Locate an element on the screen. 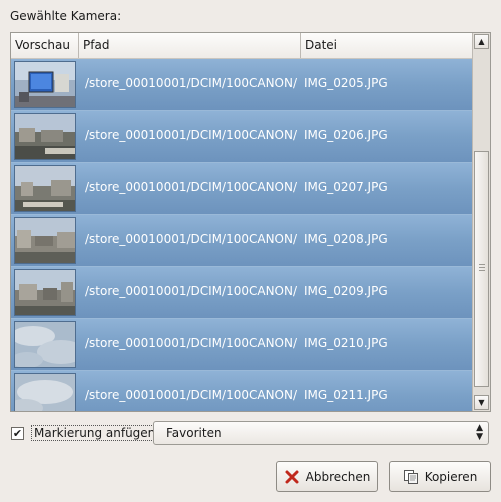  cancel-button: Abbrechen is located at coordinates (327, 476).